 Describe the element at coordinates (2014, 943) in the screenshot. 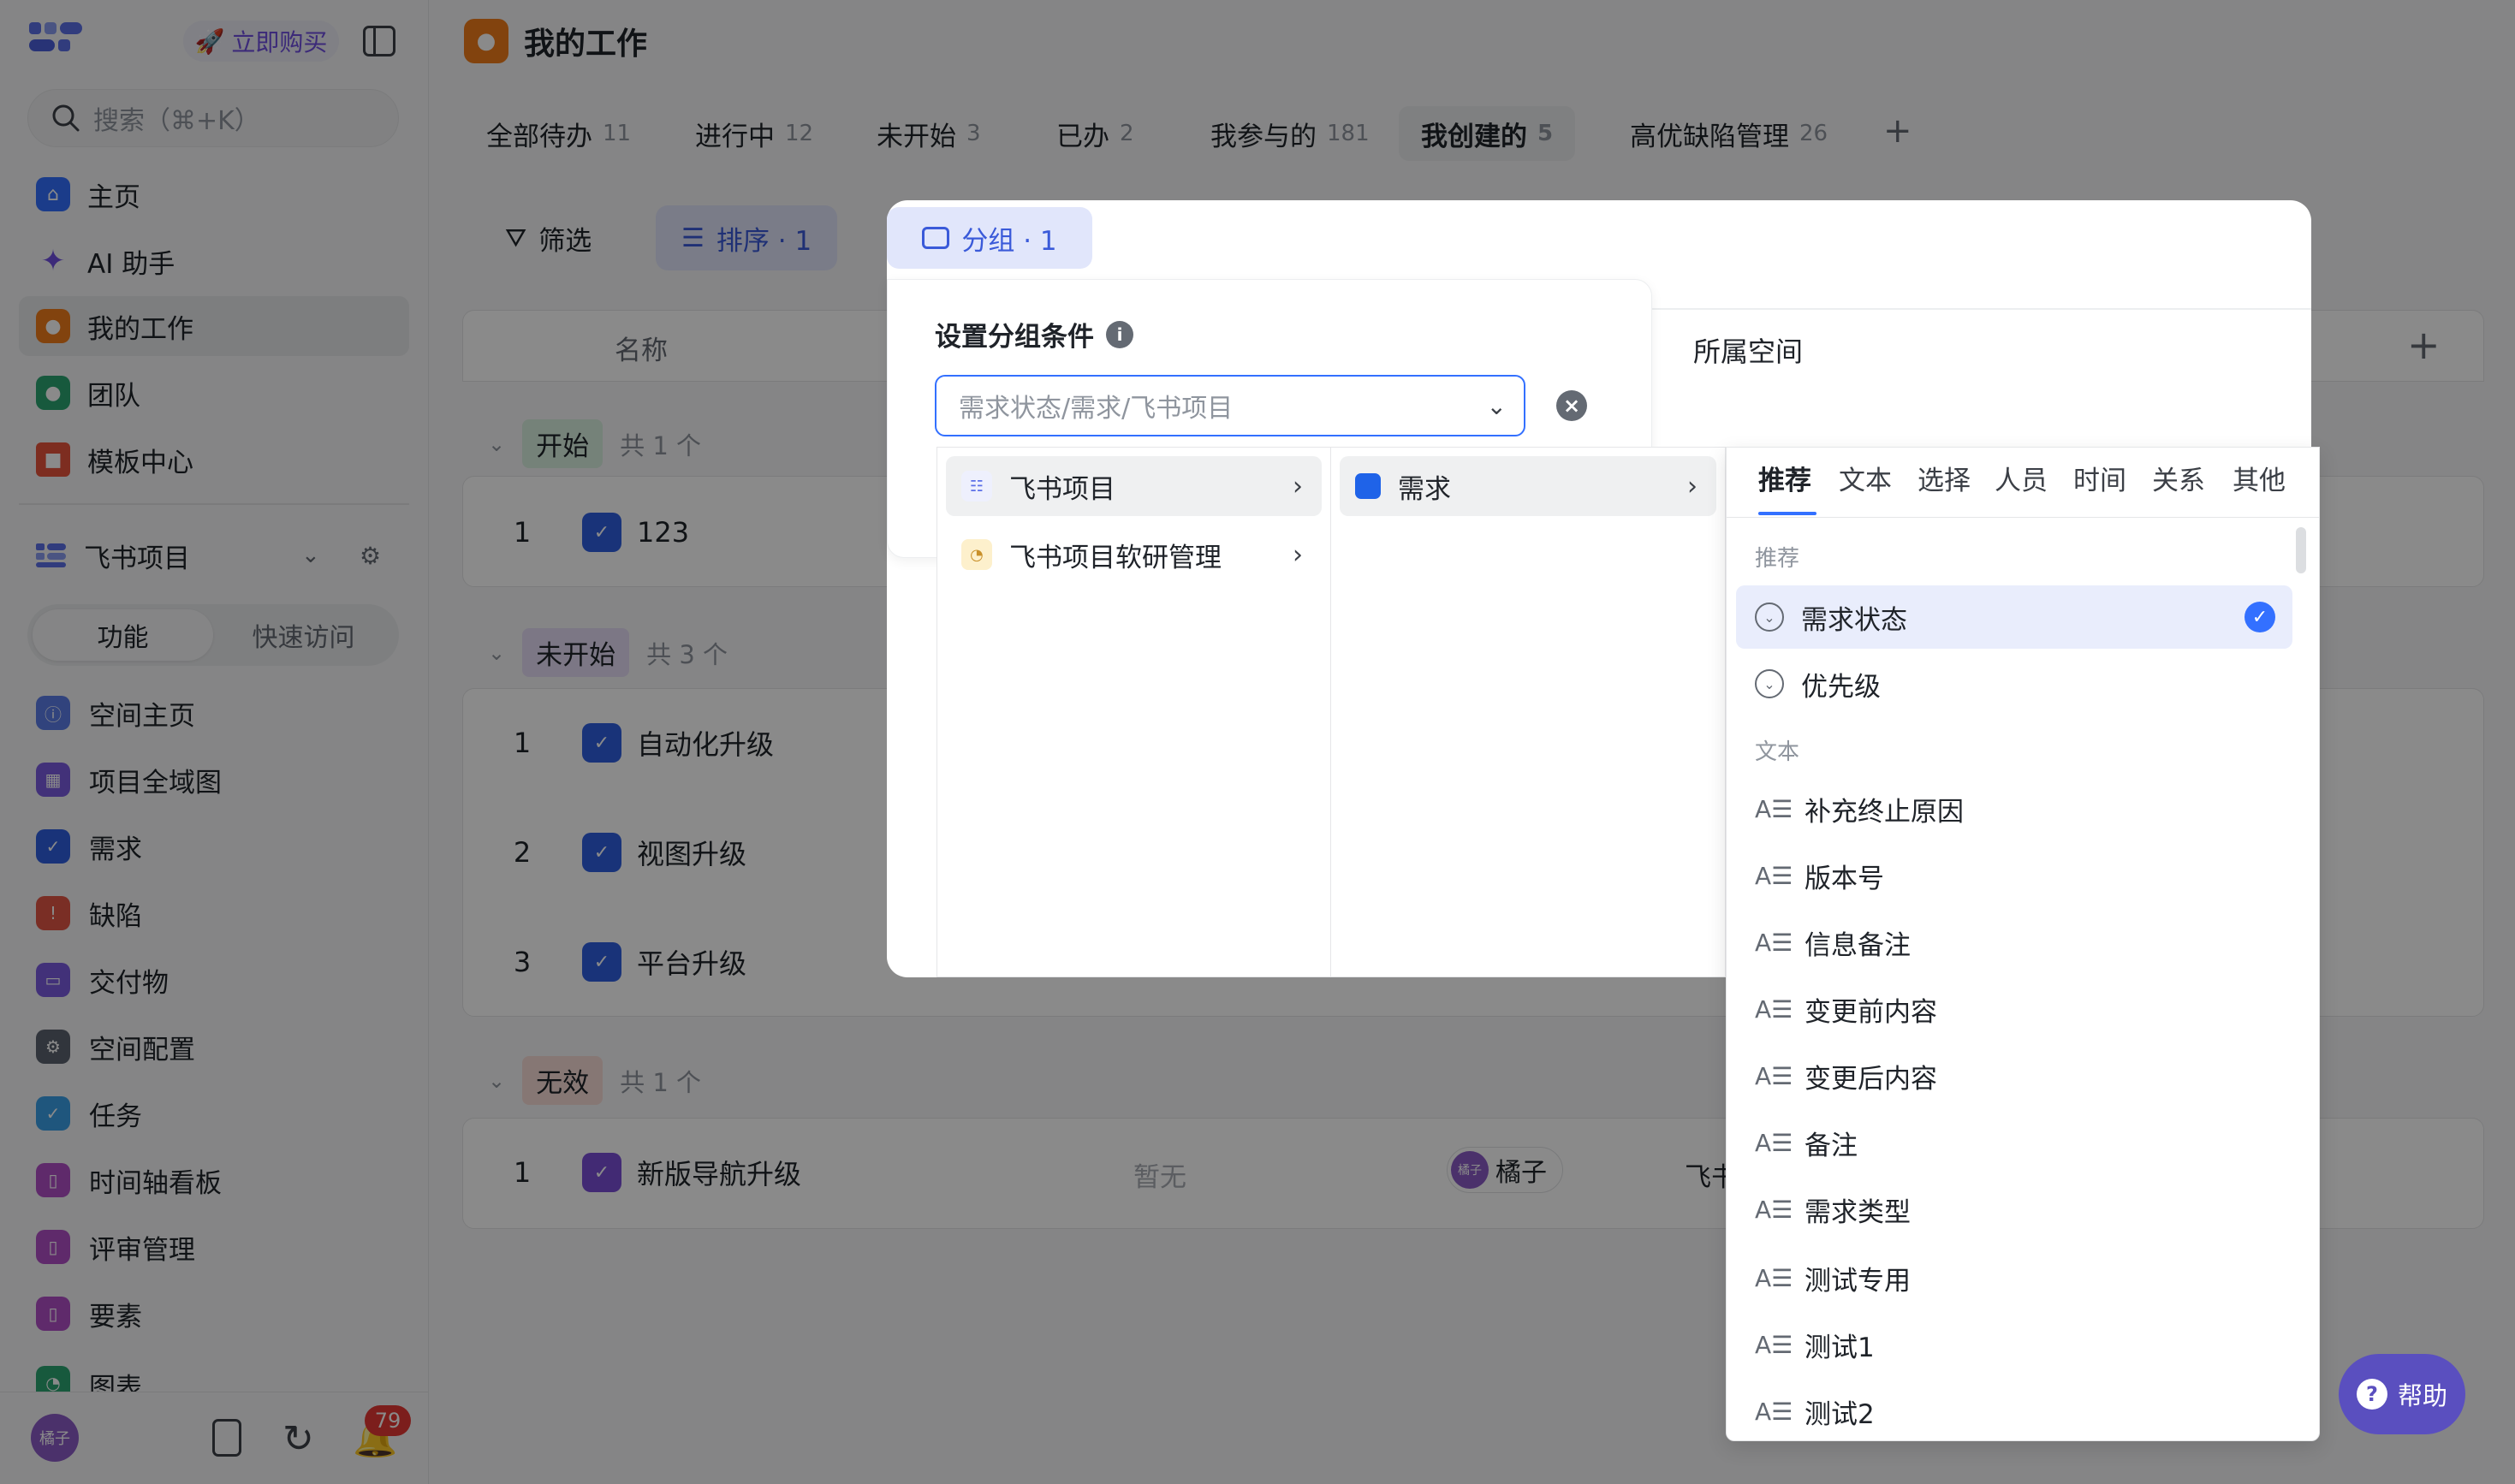

I see `field-option: A☰ 信息备注` at that location.